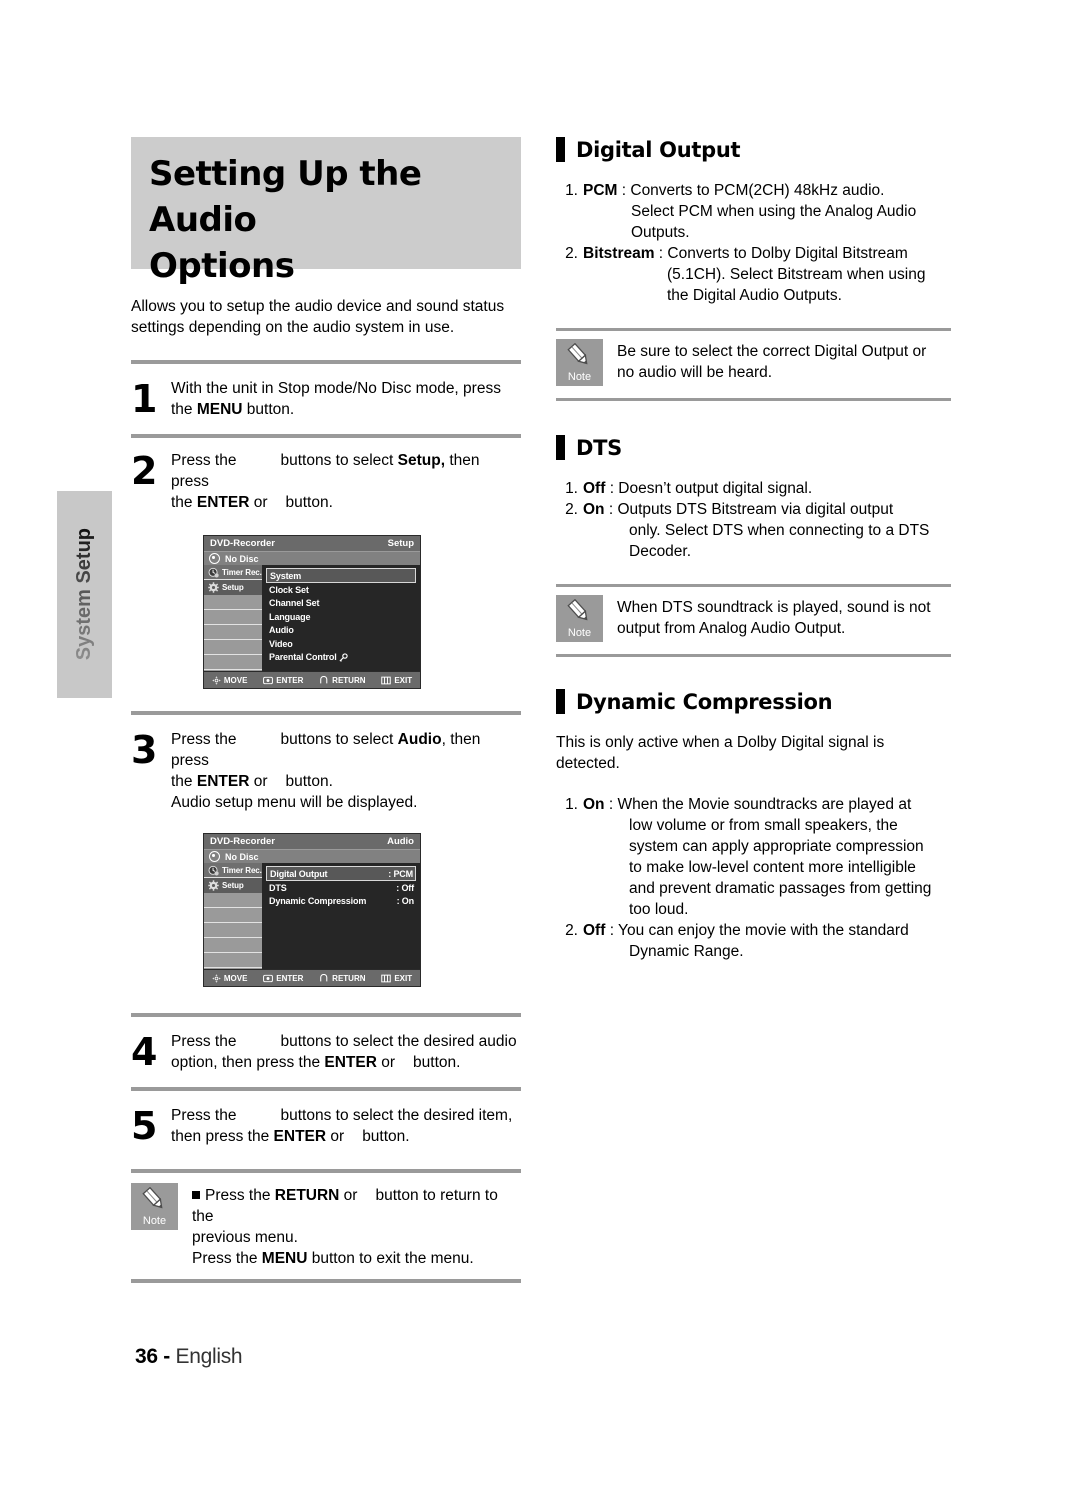 The height and width of the screenshot is (1487, 1080). What do you see at coordinates (166, 1356) in the screenshot?
I see `footer-dash: -` at bounding box center [166, 1356].